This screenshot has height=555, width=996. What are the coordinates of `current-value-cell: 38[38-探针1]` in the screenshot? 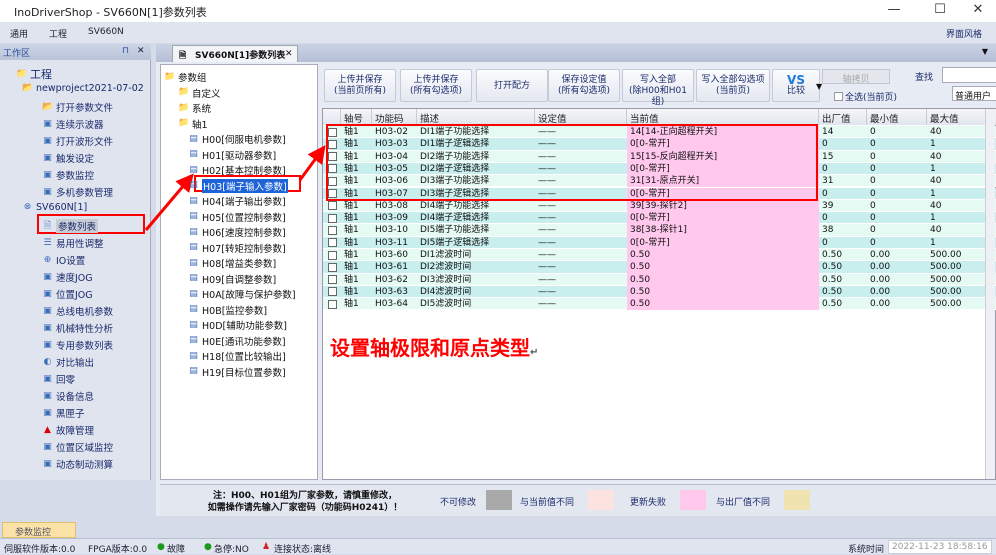 It's located at (723, 230).